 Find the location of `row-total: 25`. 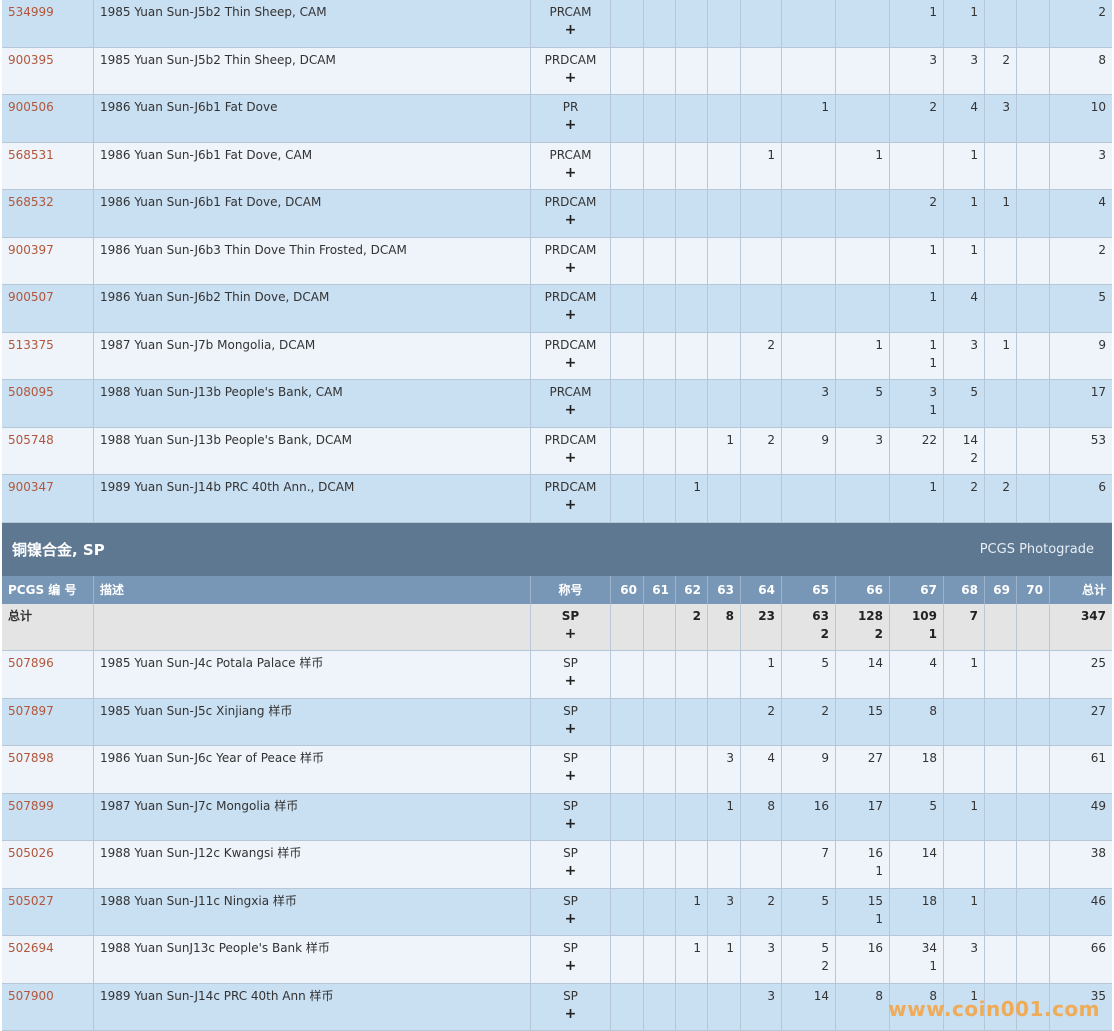

row-total: 25 is located at coordinates (1081, 675).